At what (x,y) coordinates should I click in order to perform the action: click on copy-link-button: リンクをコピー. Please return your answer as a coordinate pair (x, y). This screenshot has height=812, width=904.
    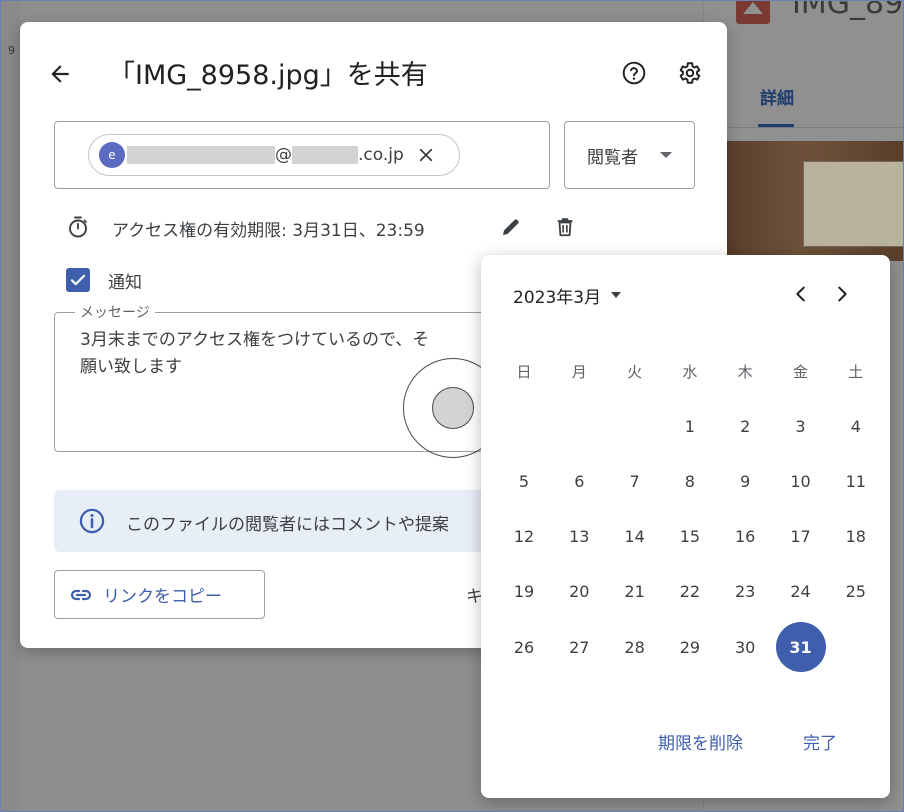
    Looking at the image, I should click on (159, 594).